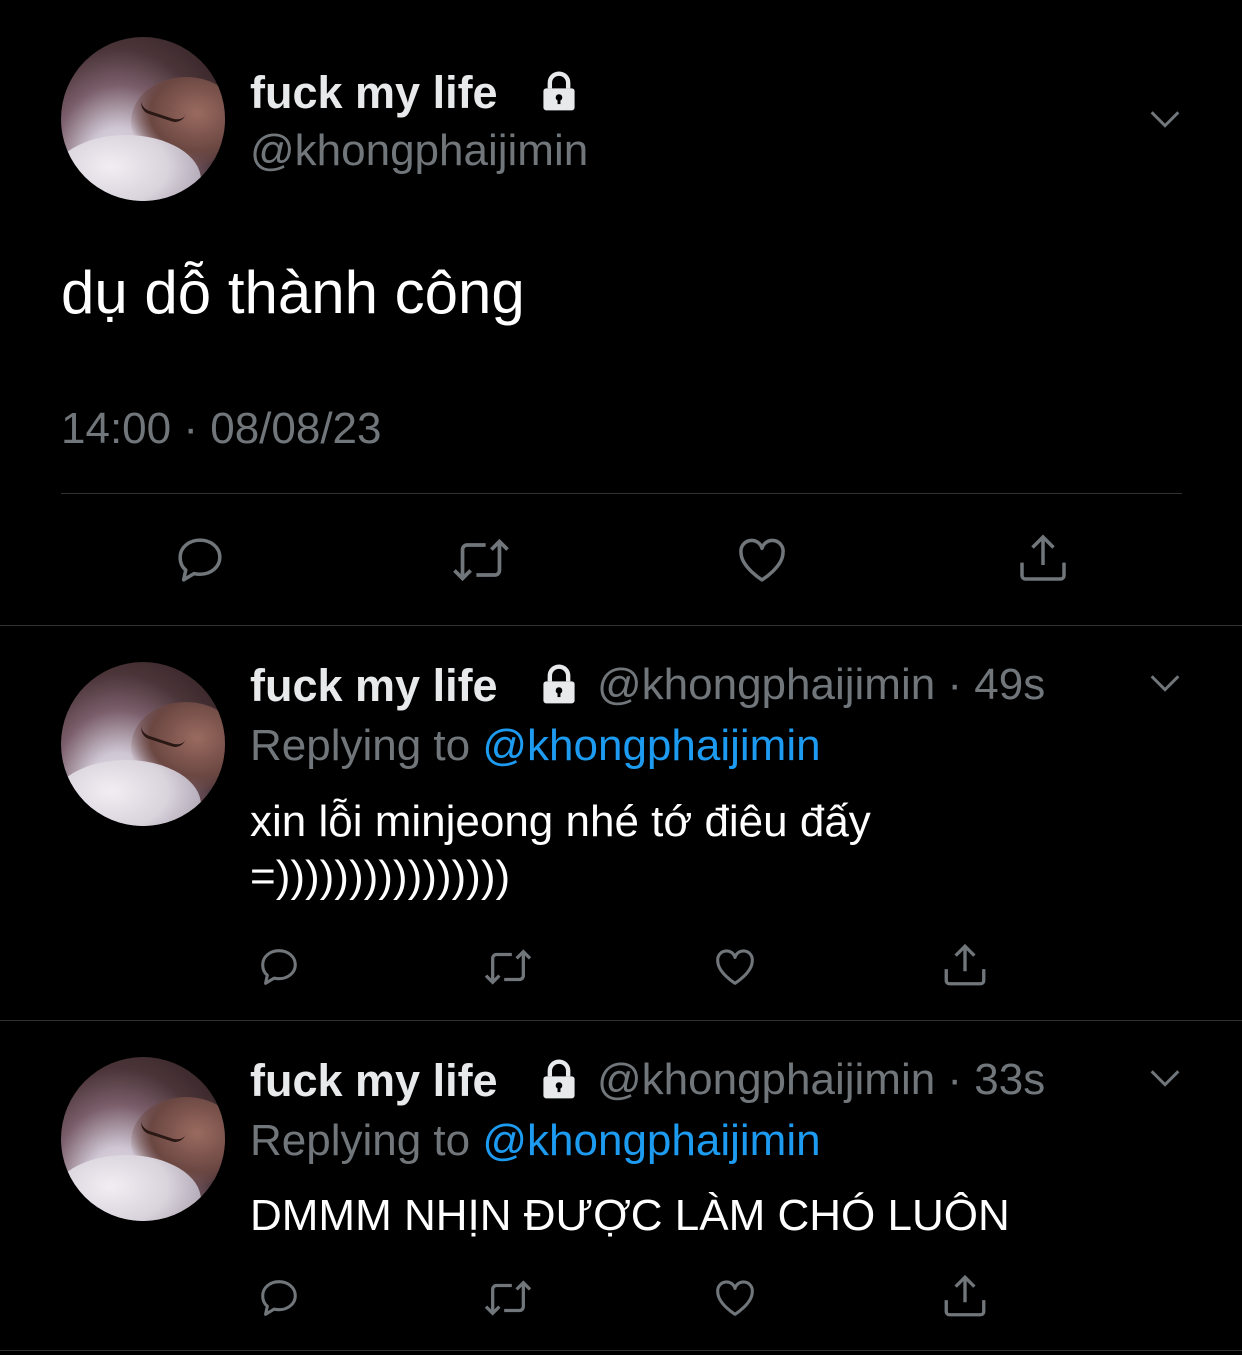 The height and width of the screenshot is (1355, 1242). I want to click on reply-meta: @khongphaijimin · 33s, so click(821, 1079).